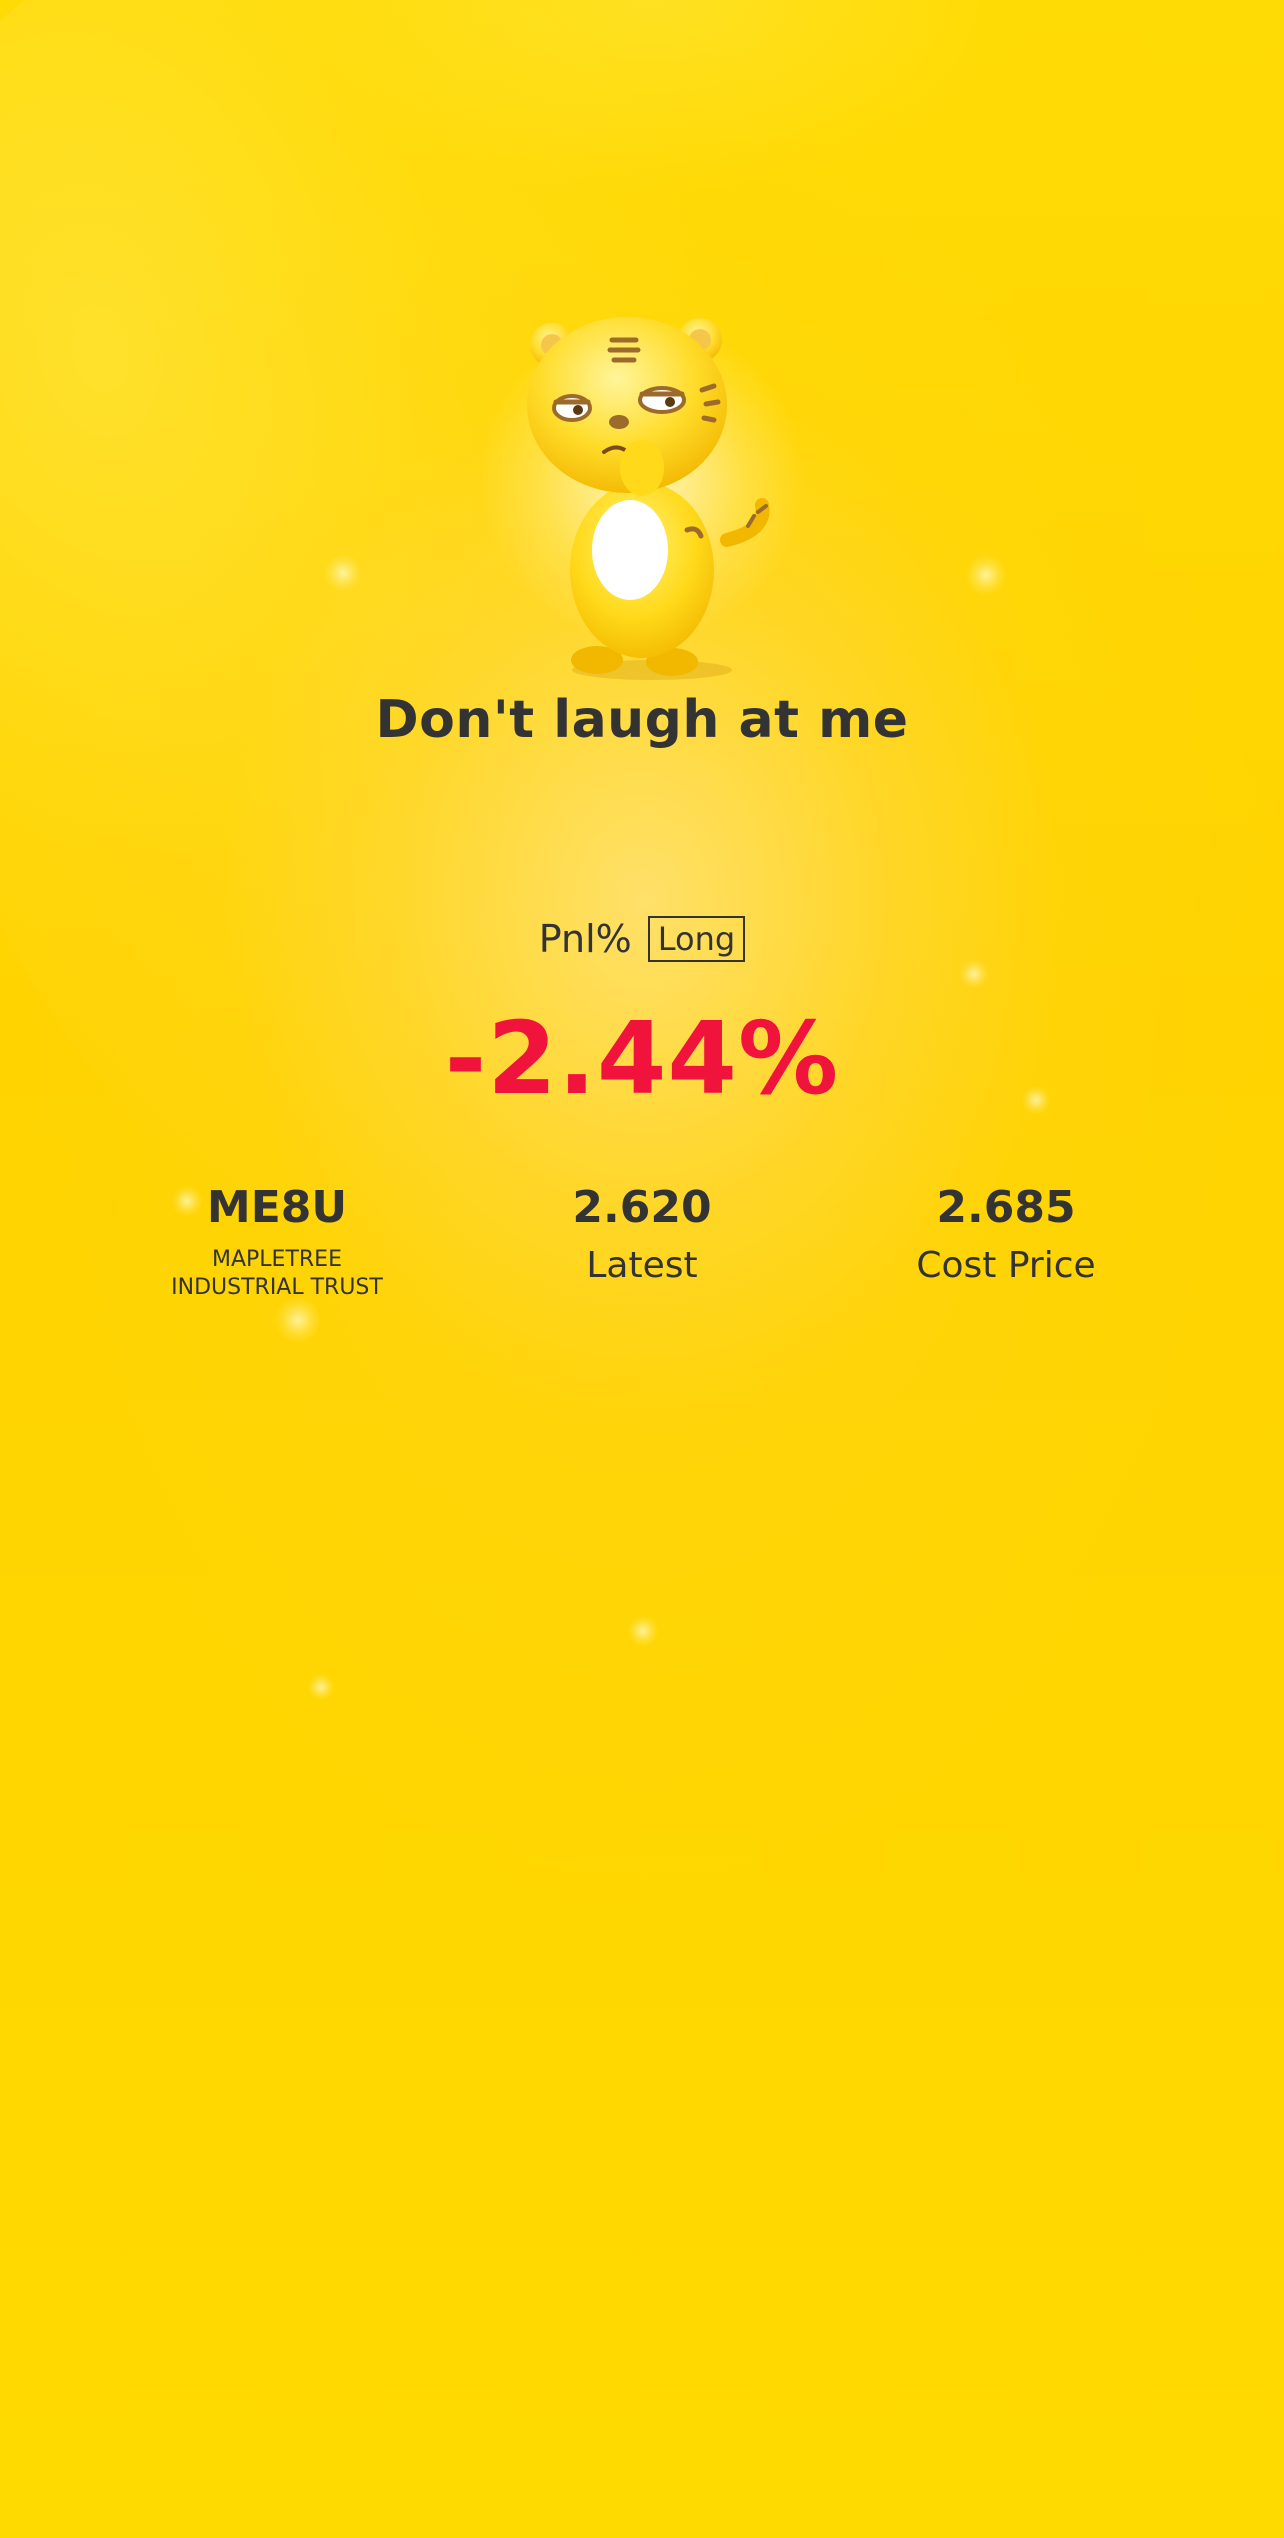 This screenshot has width=1284, height=2538. What do you see at coordinates (642, 1207) in the screenshot?
I see `latest-value: 2.620` at bounding box center [642, 1207].